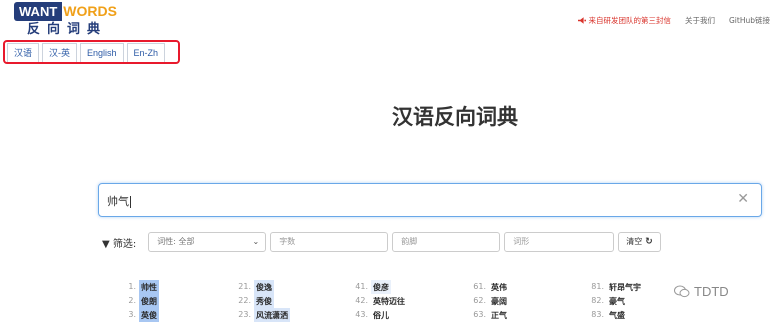 The width and height of the screenshot is (770, 325). I want to click on watermark: TDTD, so click(701, 291).